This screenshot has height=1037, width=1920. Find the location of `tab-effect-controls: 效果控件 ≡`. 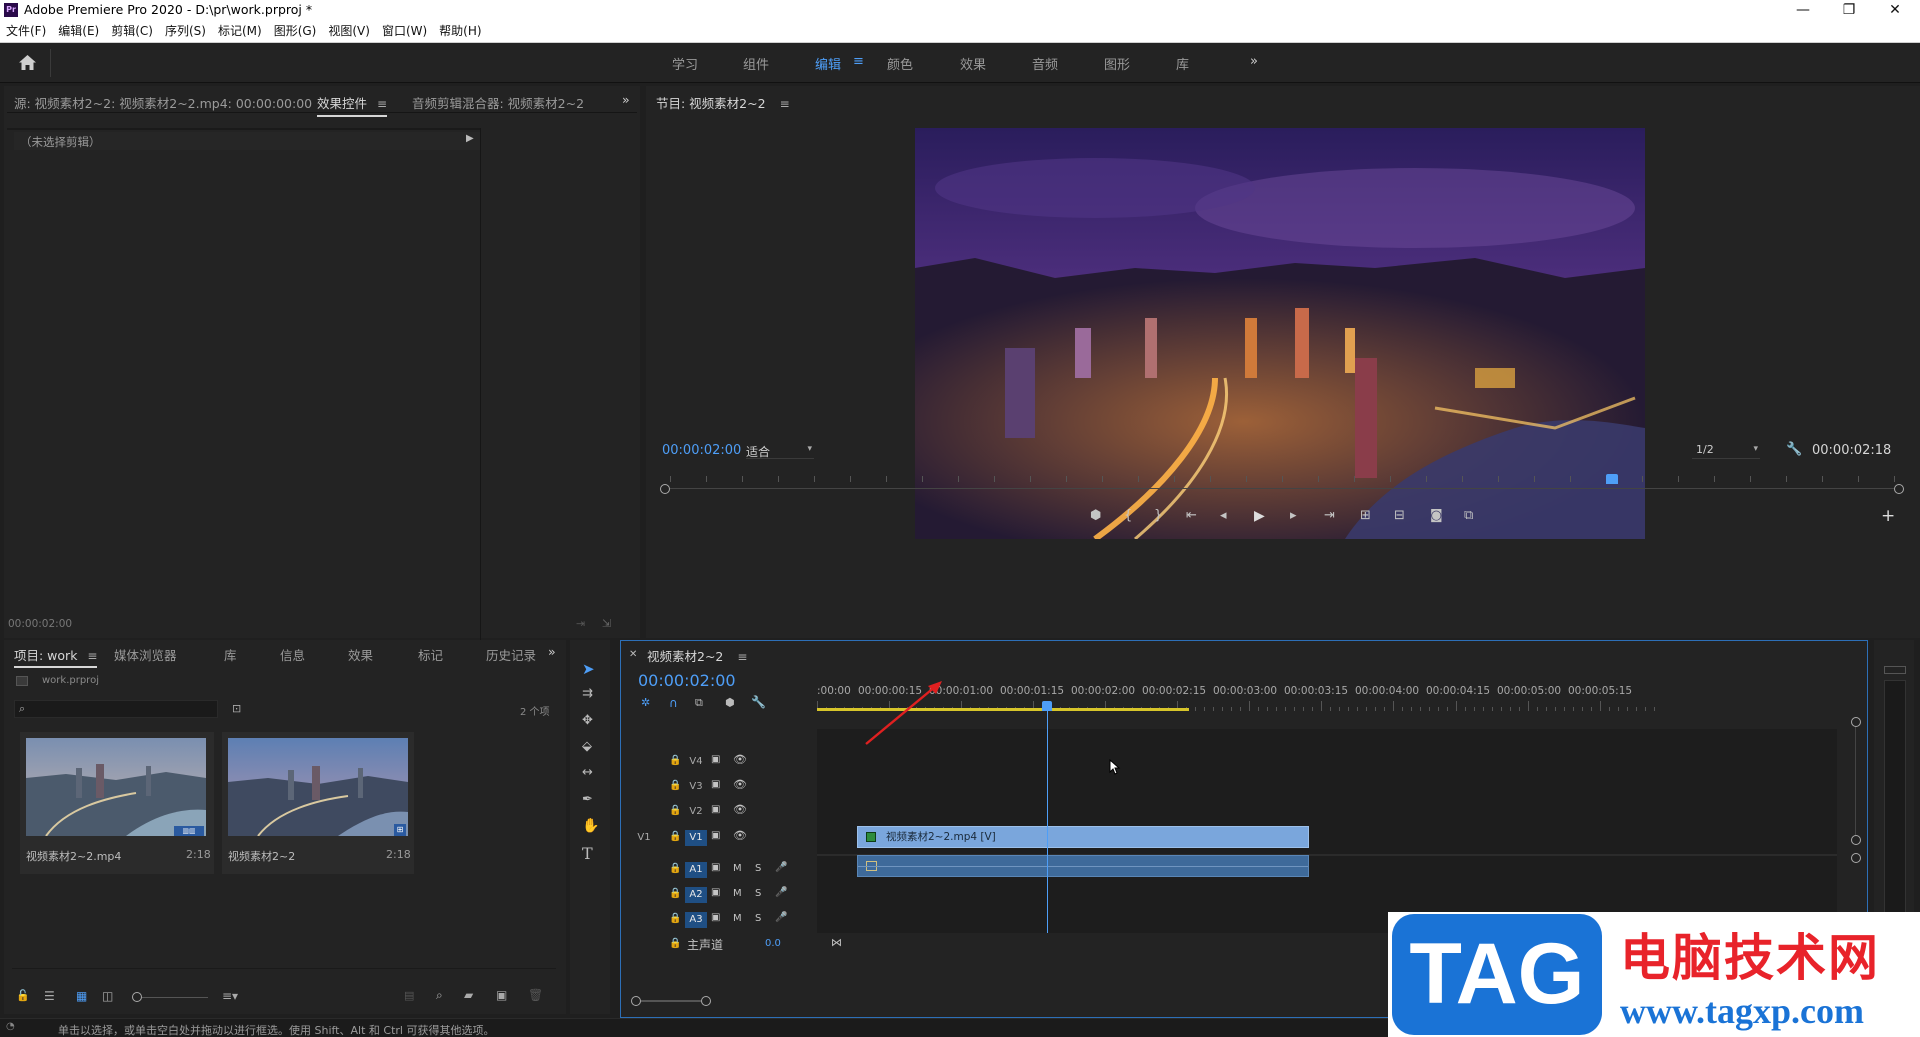

tab-effect-controls: 效果控件 ≡ is located at coordinates (352, 105).